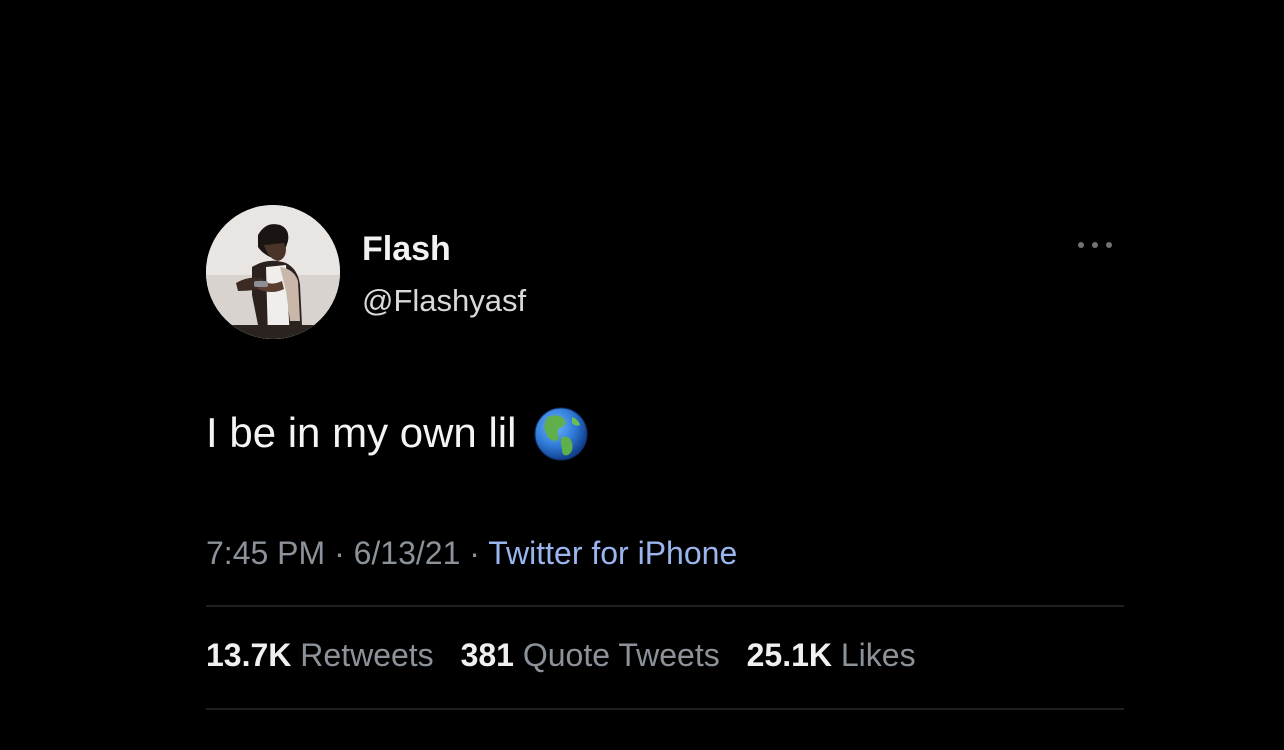 The width and height of the screenshot is (1284, 750). Describe the element at coordinates (487, 655) in the screenshot. I see `quote-tweets-count: 381` at that location.